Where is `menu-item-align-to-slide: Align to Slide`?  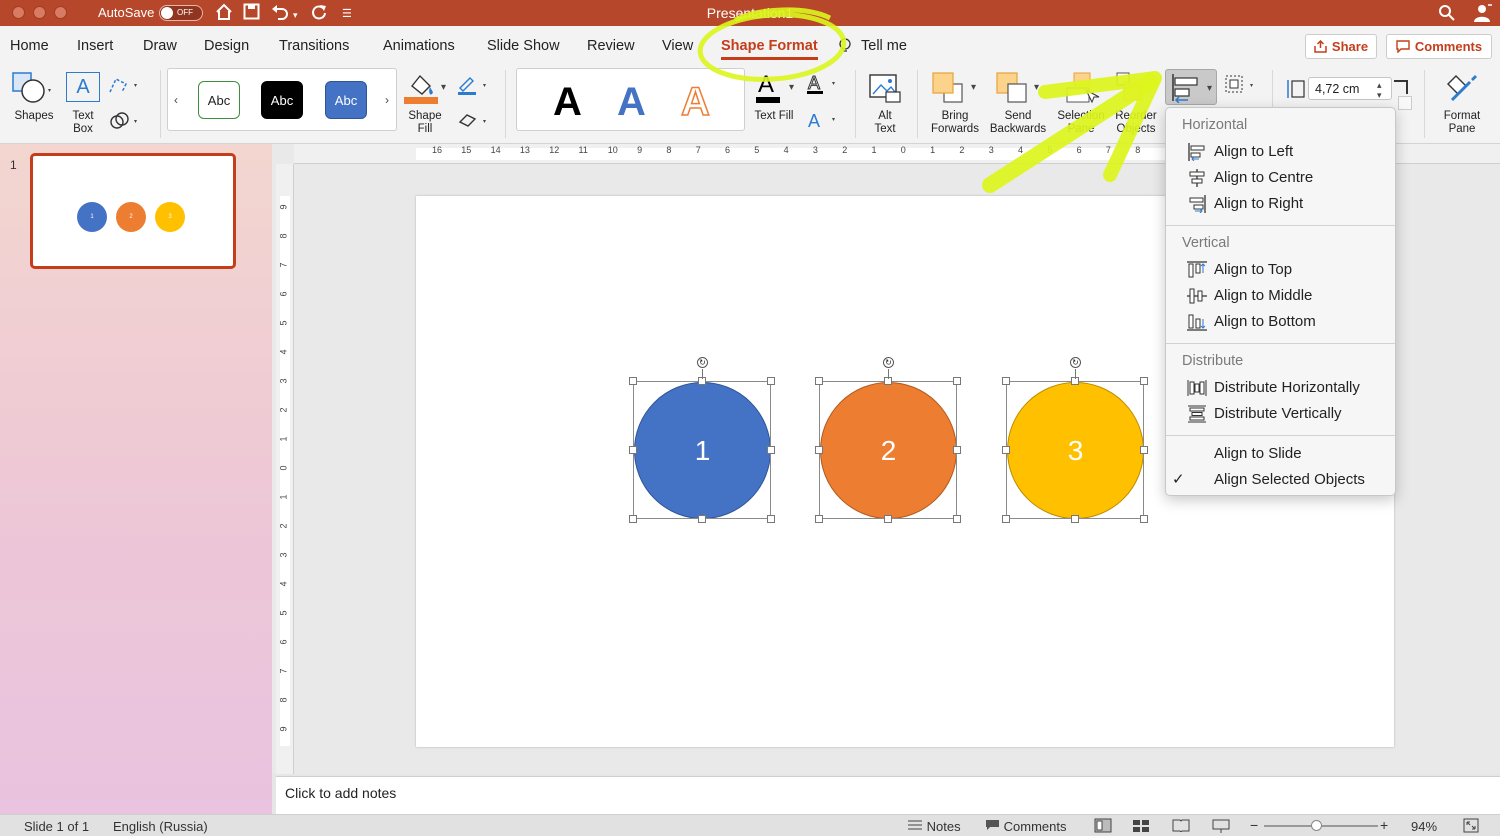 menu-item-align-to-slide: Align to Slide is located at coordinates (1280, 454).